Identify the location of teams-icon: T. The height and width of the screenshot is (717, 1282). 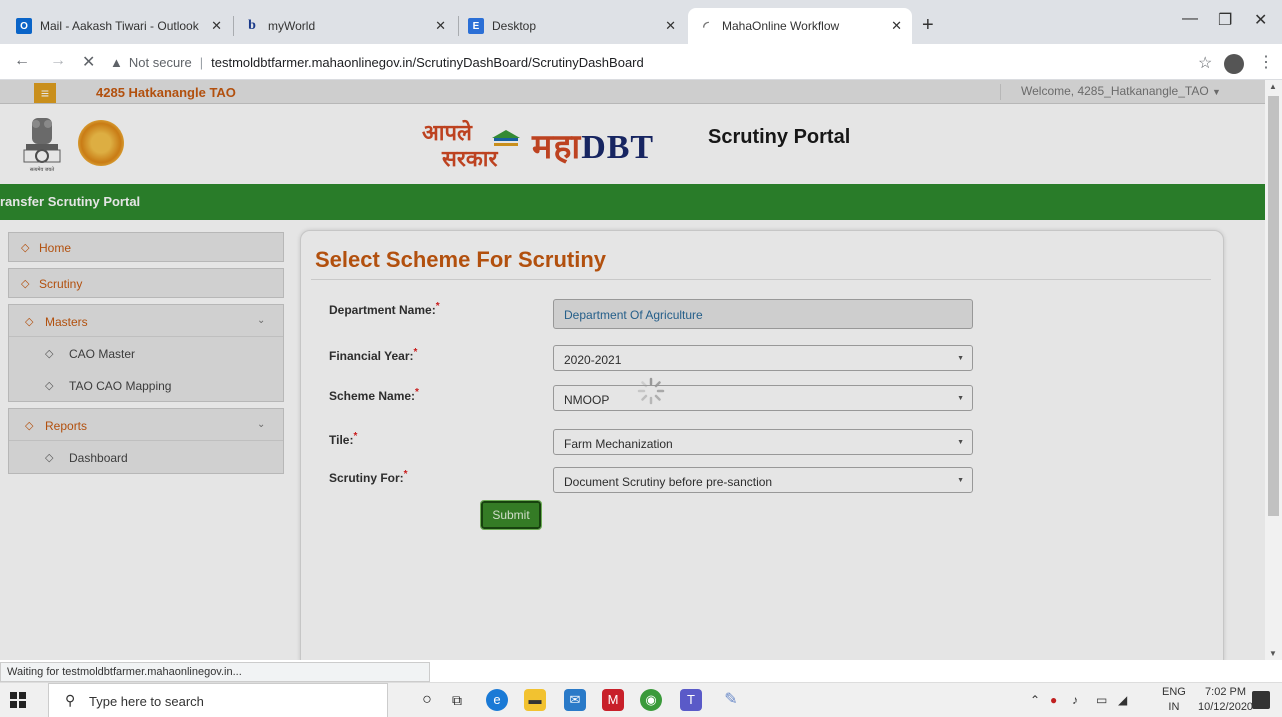
(691, 700).